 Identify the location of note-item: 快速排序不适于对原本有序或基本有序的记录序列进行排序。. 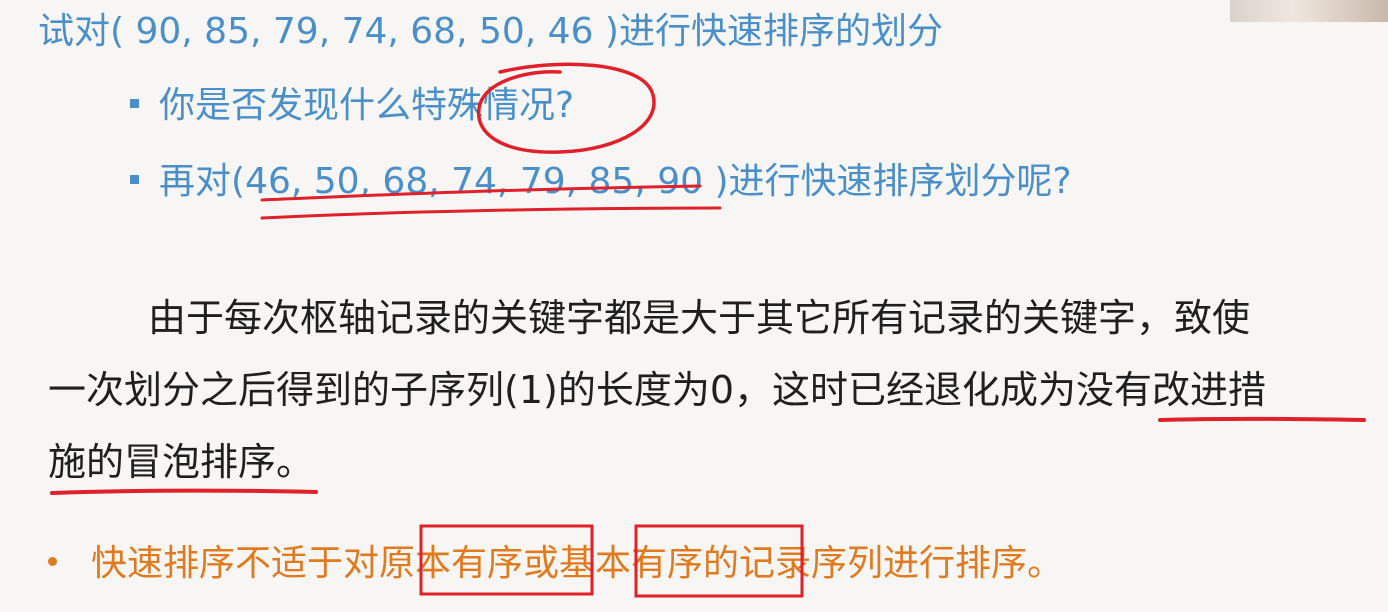
(555, 564).